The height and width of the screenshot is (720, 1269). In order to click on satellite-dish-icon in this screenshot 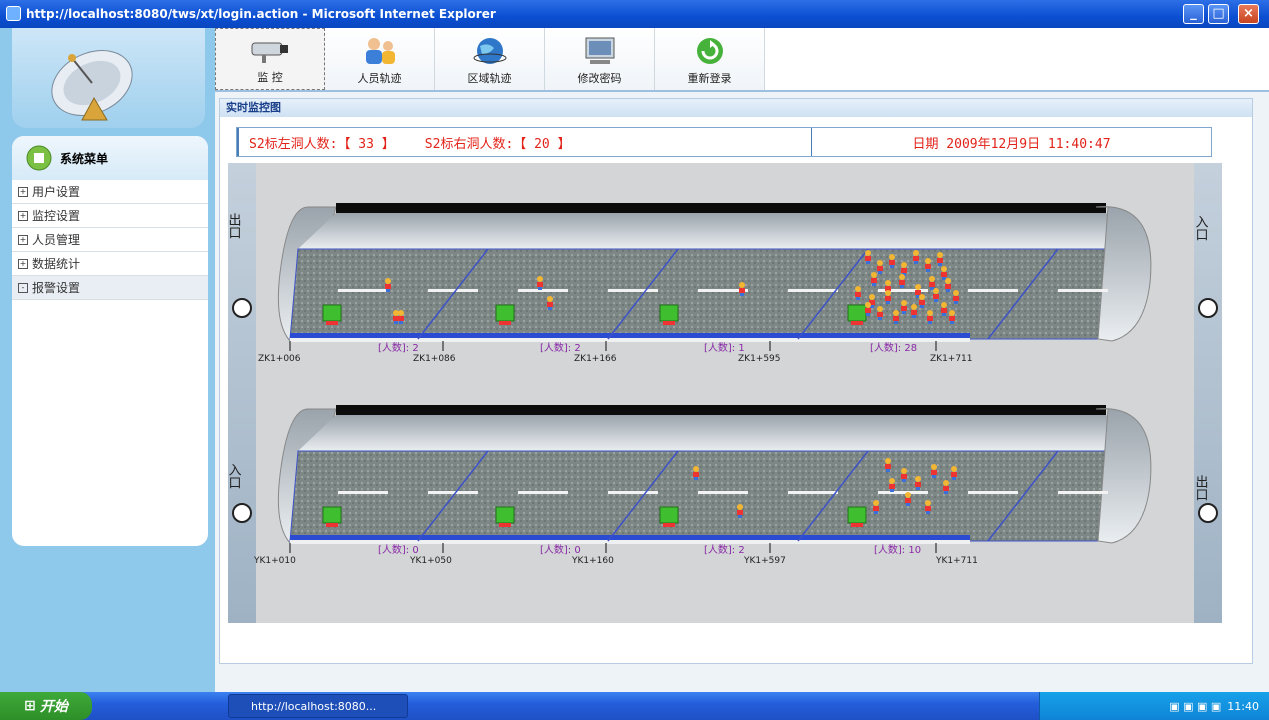, I will do `click(92, 85)`.